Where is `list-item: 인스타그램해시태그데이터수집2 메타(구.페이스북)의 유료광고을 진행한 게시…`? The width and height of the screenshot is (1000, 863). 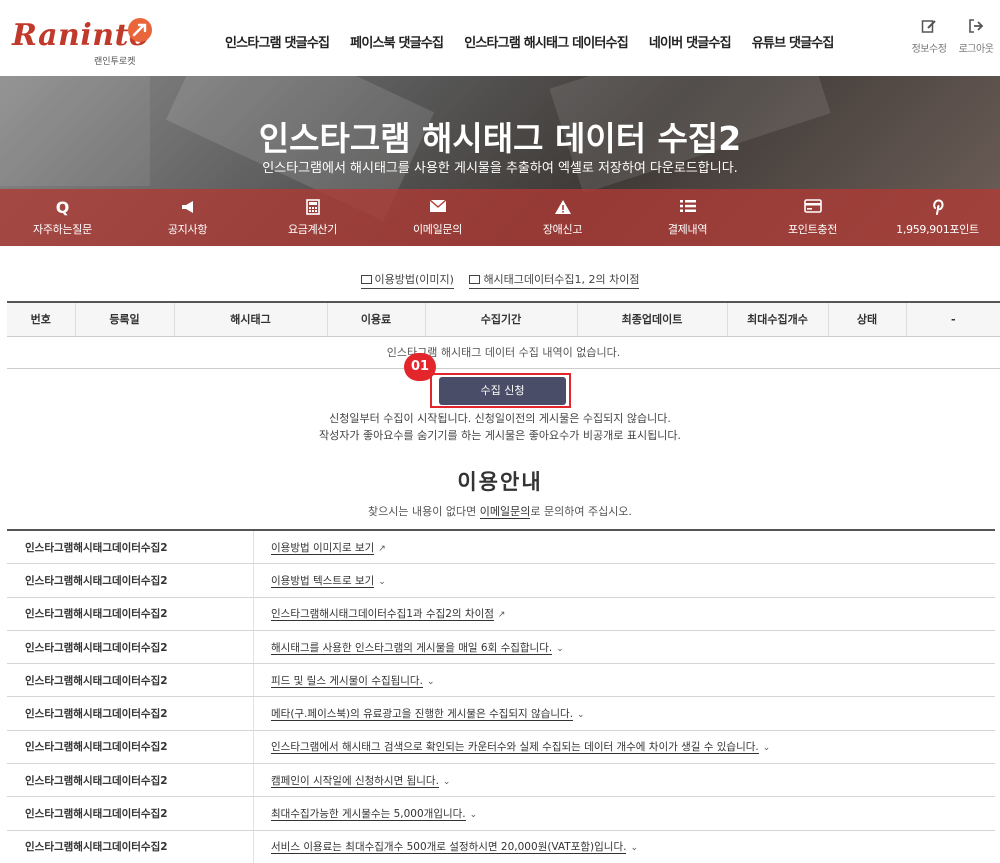
list-item: 인스타그램해시태그데이터수집2 메타(구.페이스북)의 유료광고을 진행한 게시… is located at coordinates (501, 714).